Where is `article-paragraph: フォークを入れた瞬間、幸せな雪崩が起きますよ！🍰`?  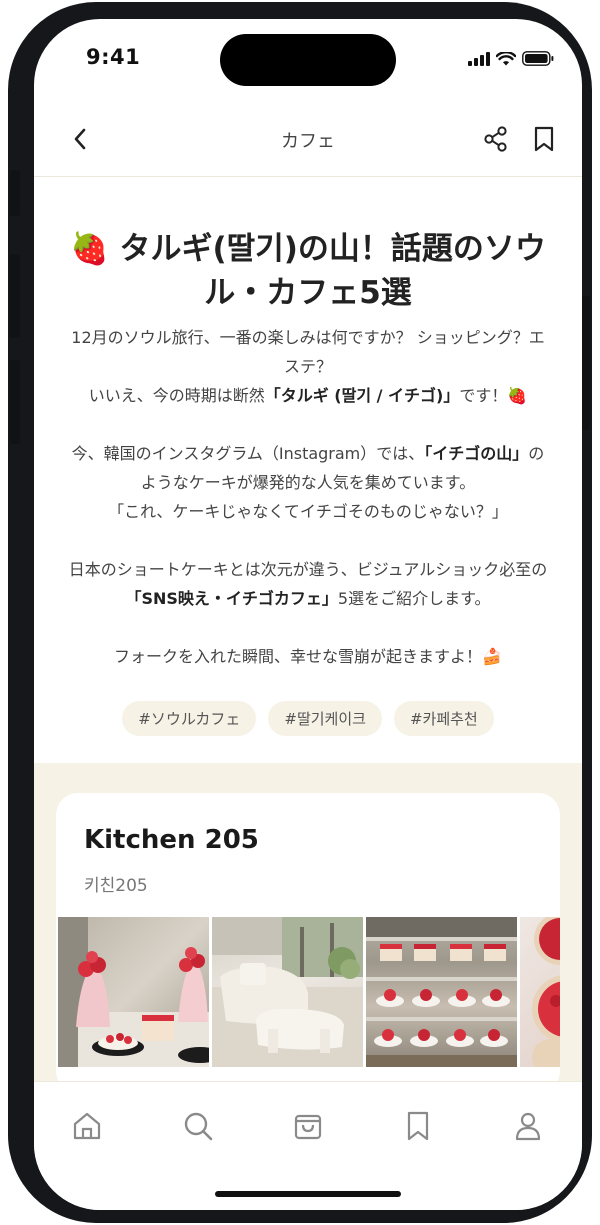 article-paragraph: フォークを入れた瞬間、幸せな雪崩が起きますよ！🍰 is located at coordinates (308, 656).